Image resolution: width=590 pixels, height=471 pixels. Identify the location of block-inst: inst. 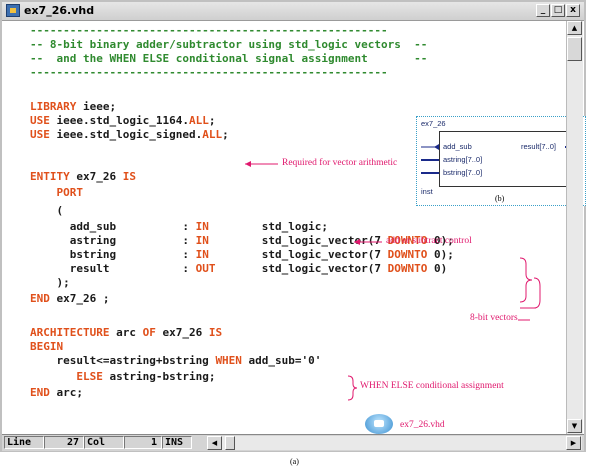
(427, 191).